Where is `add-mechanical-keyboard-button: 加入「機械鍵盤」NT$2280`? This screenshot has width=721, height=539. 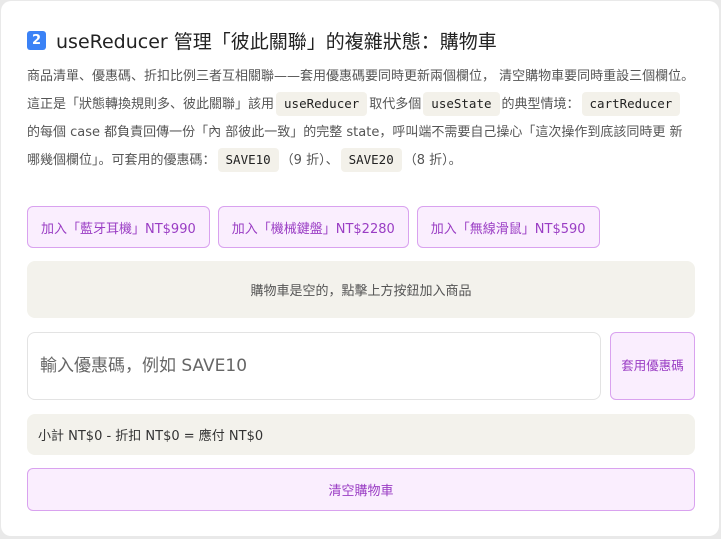
add-mechanical-keyboard-button: 加入「機械鍵盤」NT$2280 is located at coordinates (313, 227).